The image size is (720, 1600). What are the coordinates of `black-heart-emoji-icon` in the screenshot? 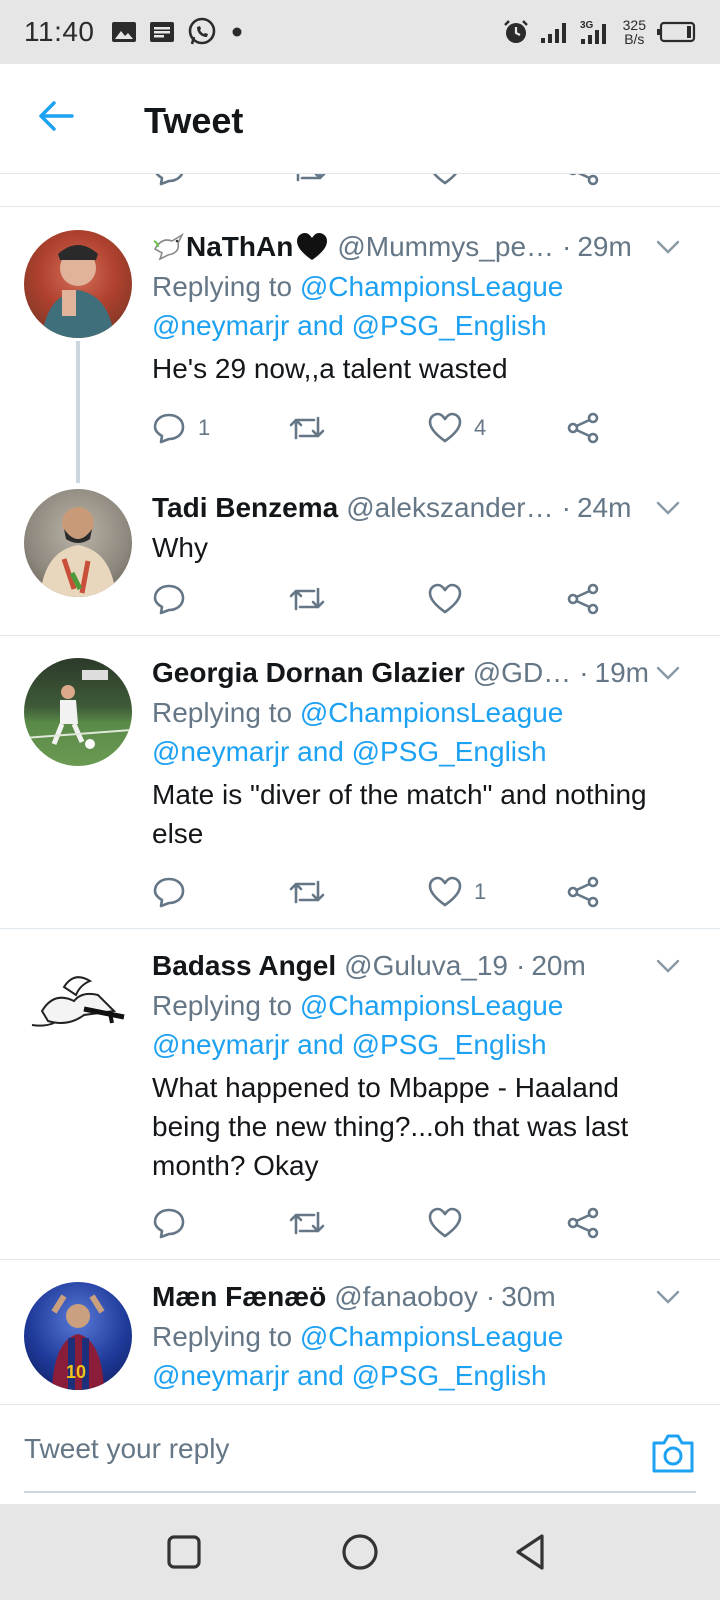 It's located at (312, 246).